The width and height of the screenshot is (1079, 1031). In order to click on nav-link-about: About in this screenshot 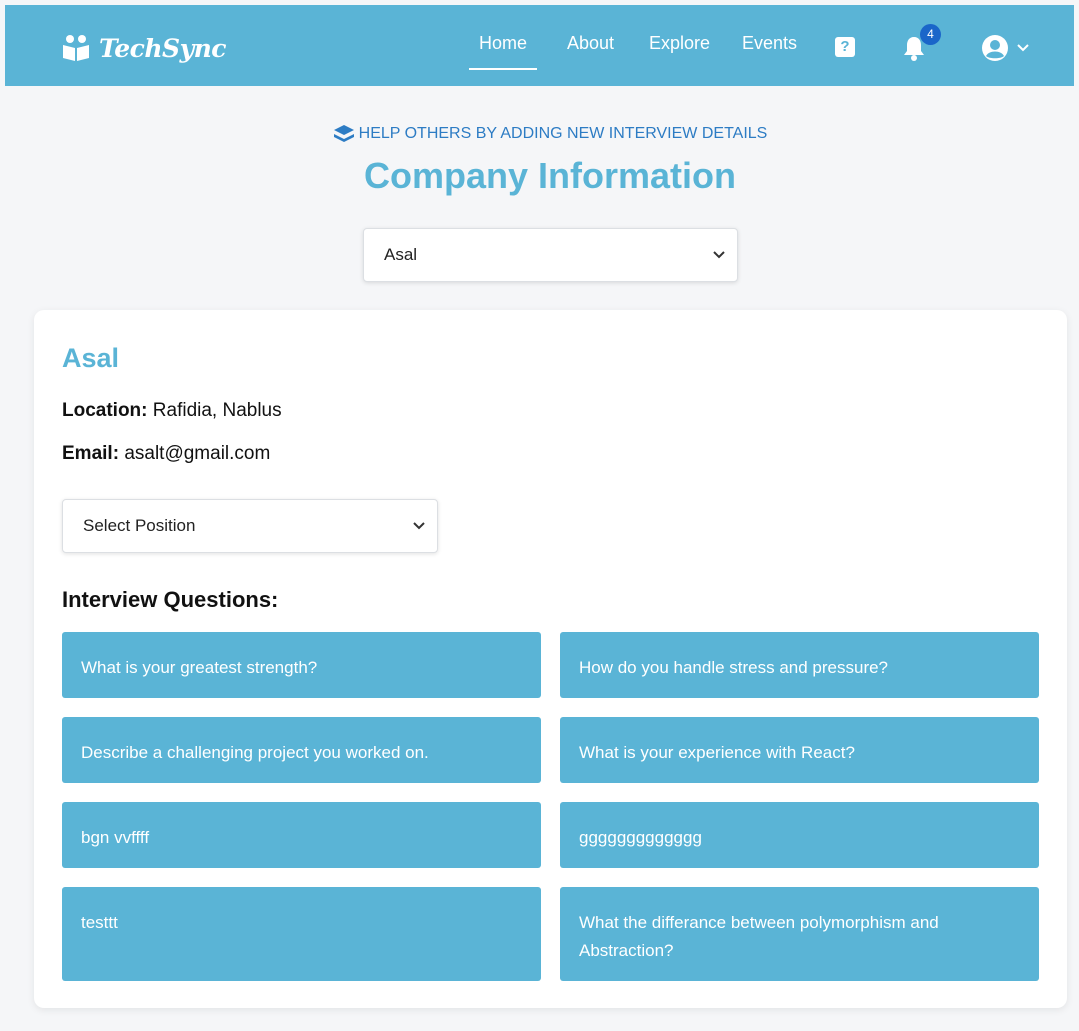, I will do `click(590, 43)`.